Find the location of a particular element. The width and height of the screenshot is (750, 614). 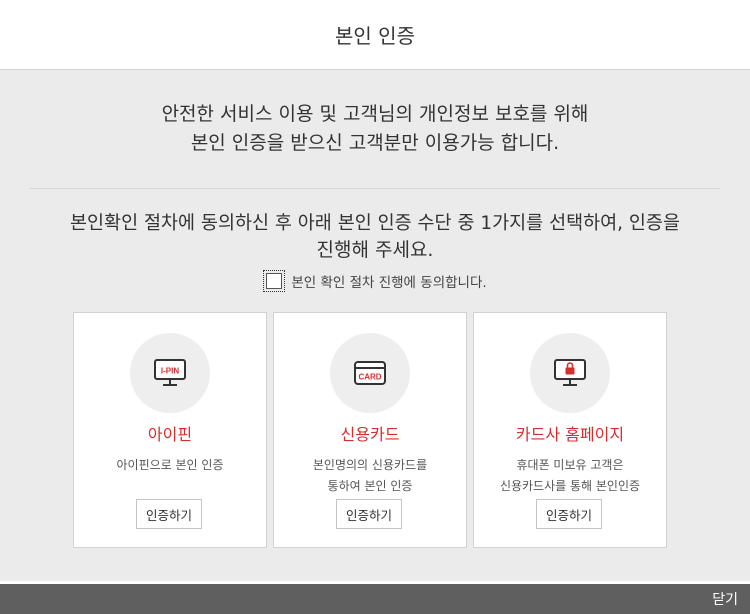

close-button: 닫기 is located at coordinates (725, 599).